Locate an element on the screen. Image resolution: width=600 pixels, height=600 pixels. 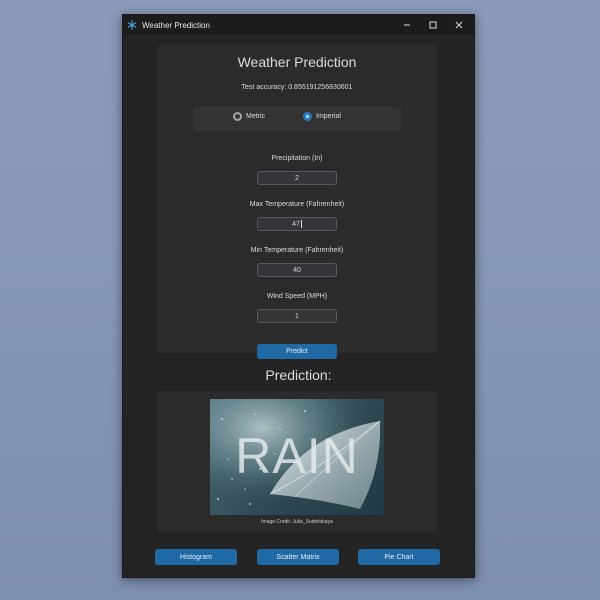
radio-imperial-label: Imperial is located at coordinates (328, 116).